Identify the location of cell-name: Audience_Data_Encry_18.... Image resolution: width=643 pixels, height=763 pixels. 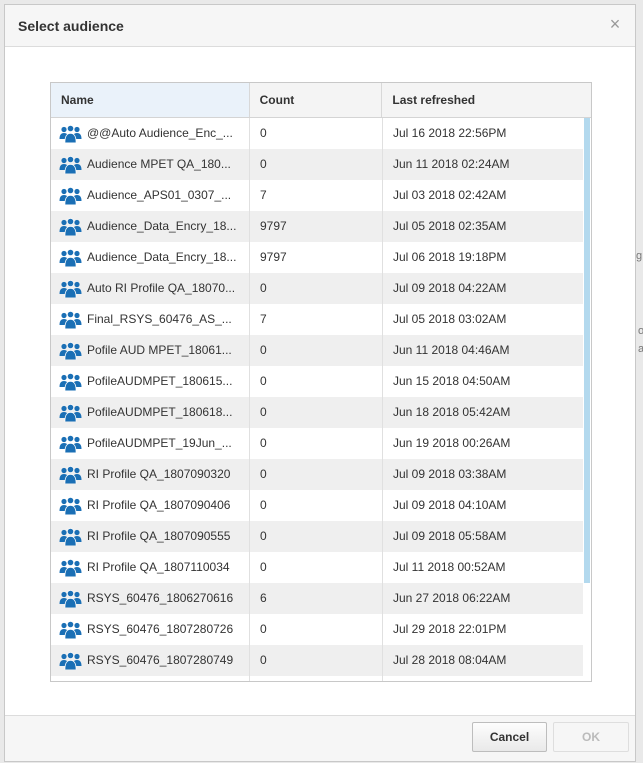
(150, 226).